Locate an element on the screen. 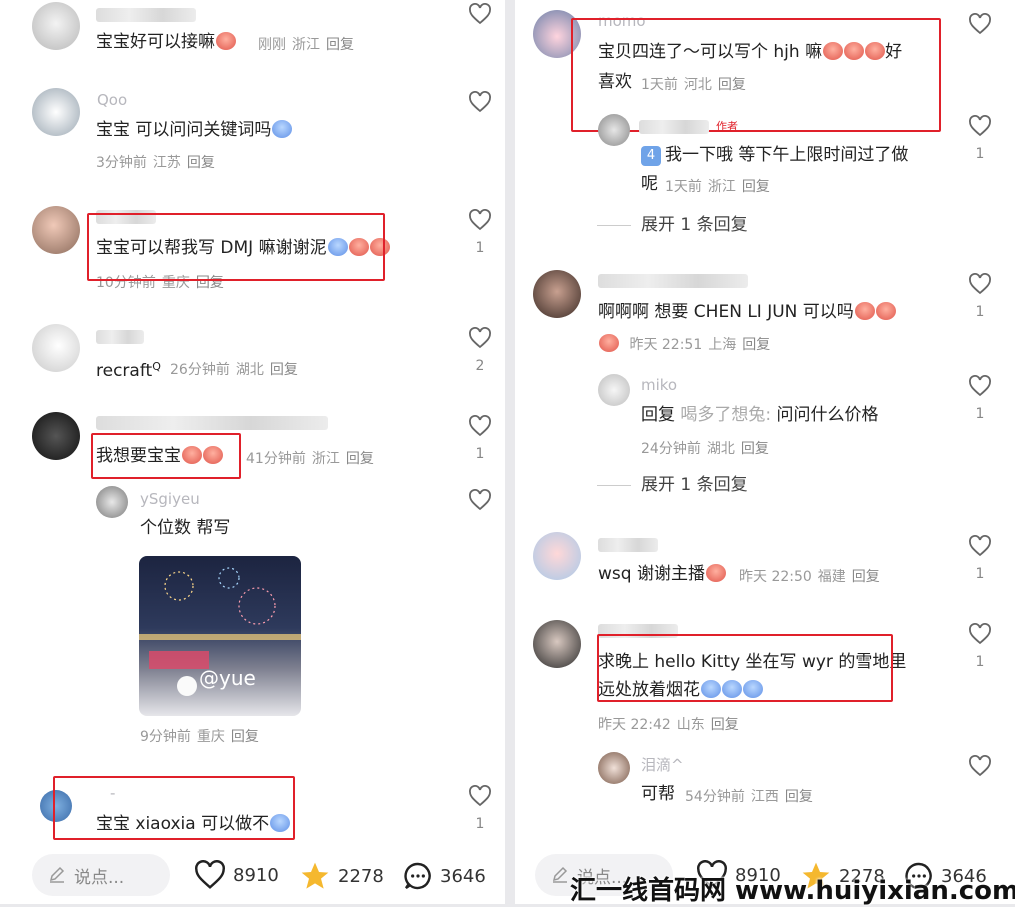 The height and width of the screenshot is (907, 1015). comment-meta: 昨天 22:42 山东 回复 is located at coordinates (668, 725).